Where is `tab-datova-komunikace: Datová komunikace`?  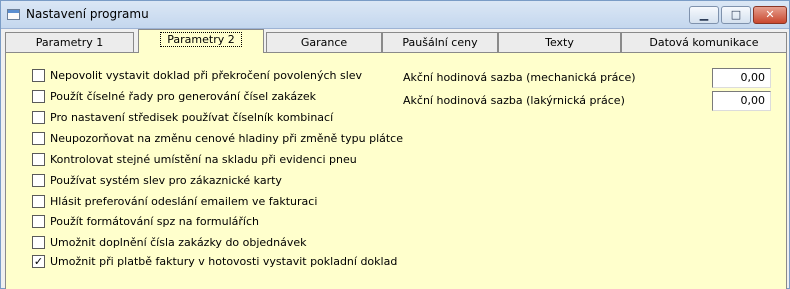 tab-datova-komunikace: Datová komunikace is located at coordinates (704, 42).